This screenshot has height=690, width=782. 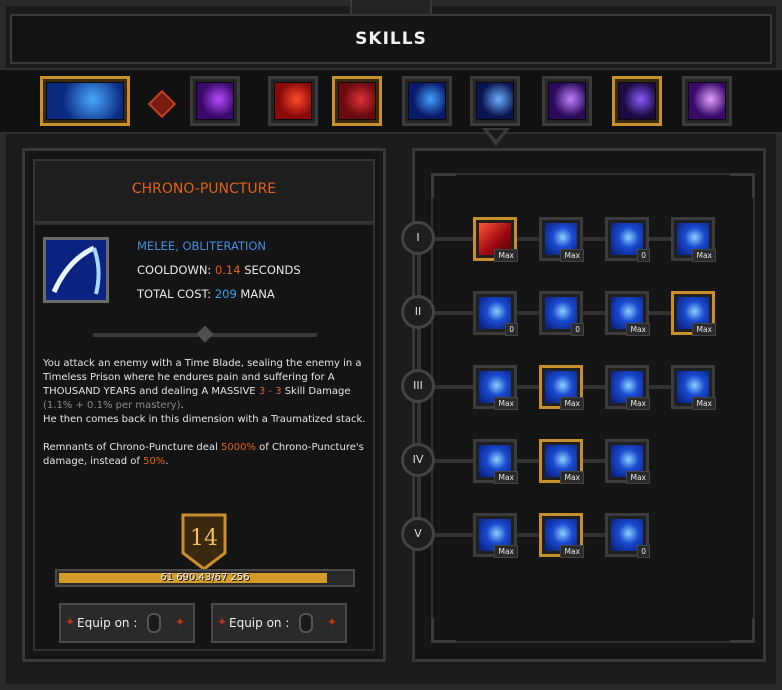 I want to click on equip-button-right: ✦ Equip on : ✦, so click(x=279, y=623).